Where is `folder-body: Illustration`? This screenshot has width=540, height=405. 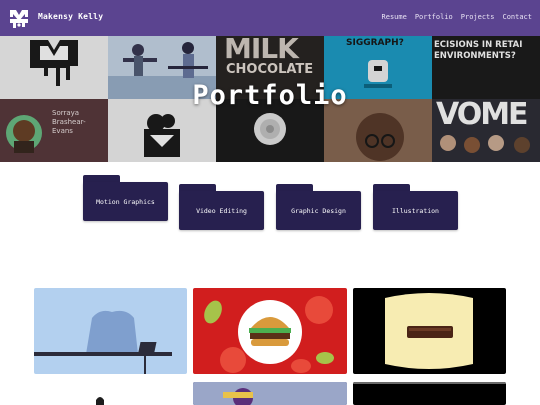 folder-body: Illustration is located at coordinates (415, 210).